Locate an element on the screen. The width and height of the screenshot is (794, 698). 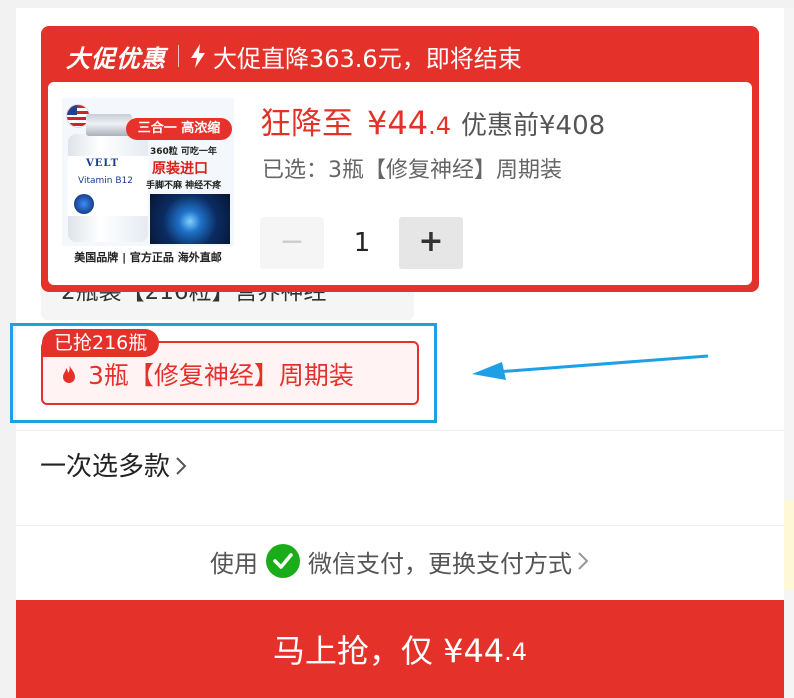
price-line: 狂降至 ¥44 .4 优惠前¥408 is located at coordinates (432, 121).